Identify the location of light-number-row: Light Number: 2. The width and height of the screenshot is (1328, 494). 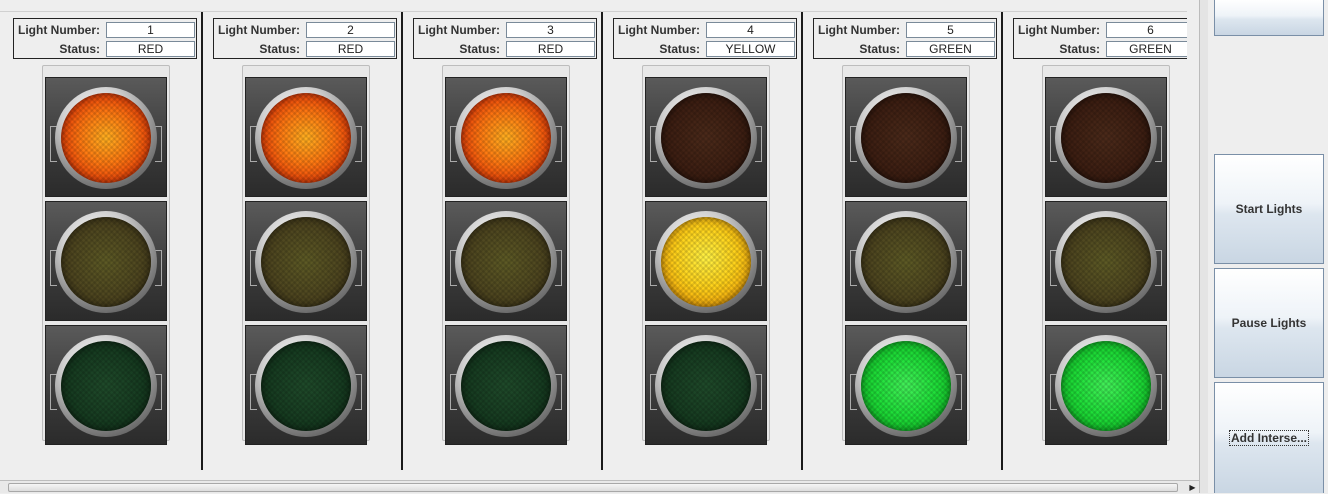
(305, 30).